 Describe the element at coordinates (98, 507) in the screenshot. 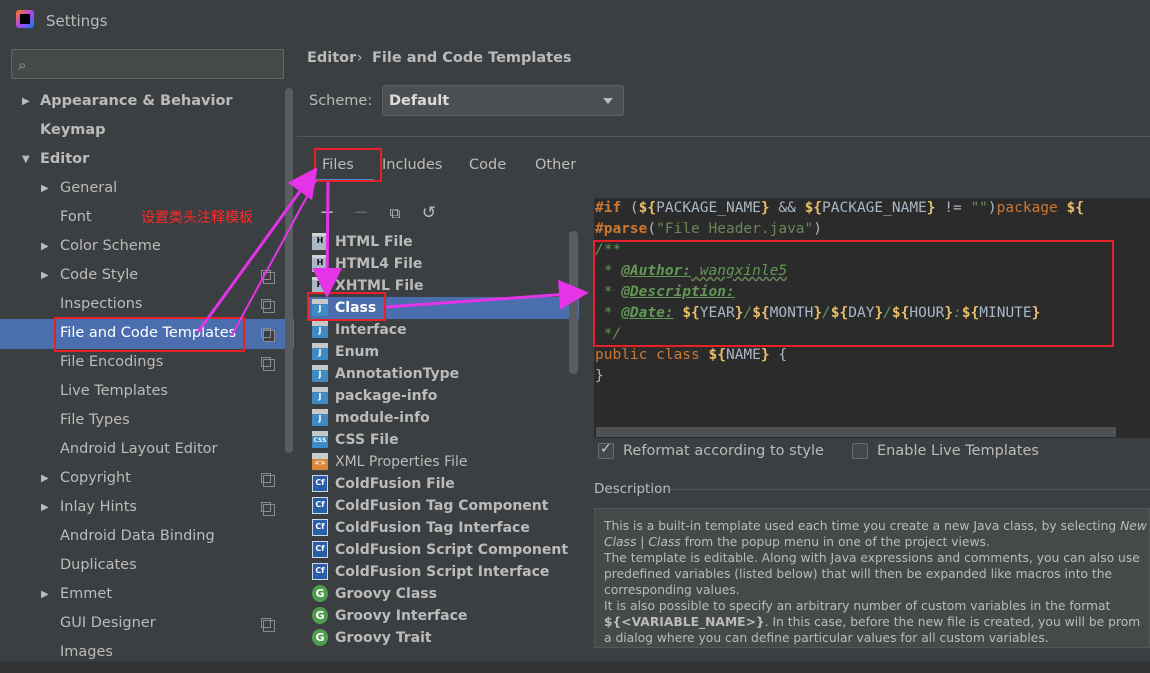

I see `sidebar-item-inlay-hints: Inlay Hints` at that location.